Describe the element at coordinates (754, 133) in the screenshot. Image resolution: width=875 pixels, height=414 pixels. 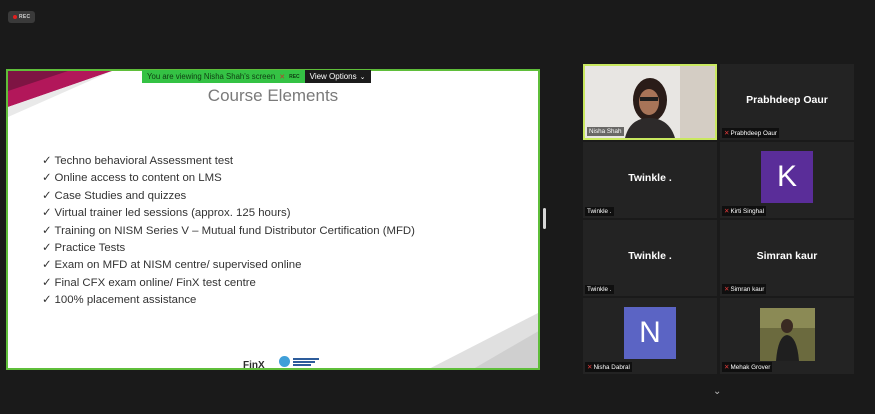
I see `participant-name: Prabhdeep Oaur` at that location.